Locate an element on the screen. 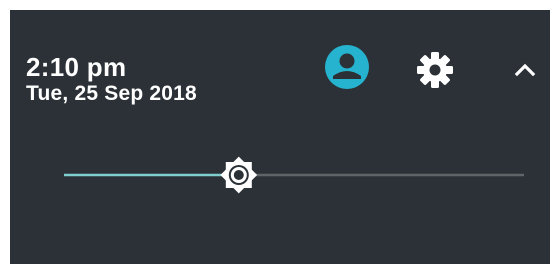 The image size is (555, 264). brightness-slider is located at coordinates (295, 175).